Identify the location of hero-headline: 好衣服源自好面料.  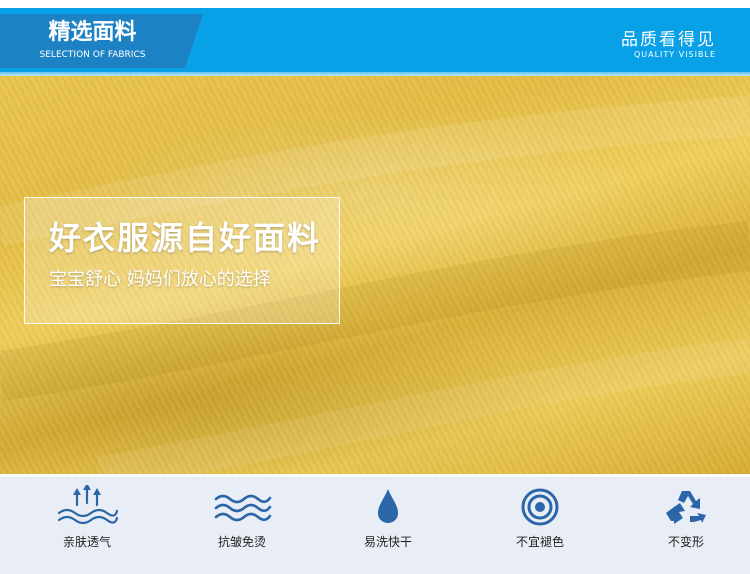
(185, 238).